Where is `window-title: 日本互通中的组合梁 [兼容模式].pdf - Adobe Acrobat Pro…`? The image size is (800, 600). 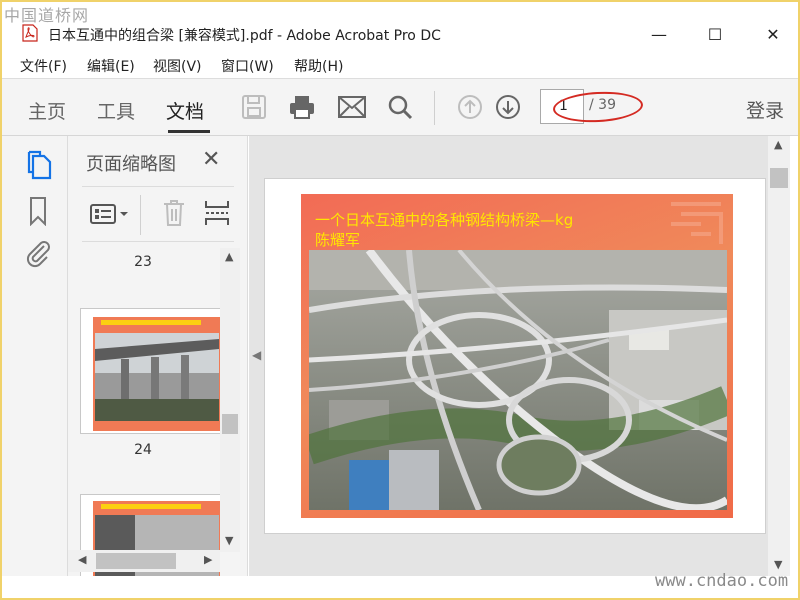 window-title: 日本互通中的组合梁 [兼容模式].pdf - Adobe Acrobat Pro… is located at coordinates (244, 36).